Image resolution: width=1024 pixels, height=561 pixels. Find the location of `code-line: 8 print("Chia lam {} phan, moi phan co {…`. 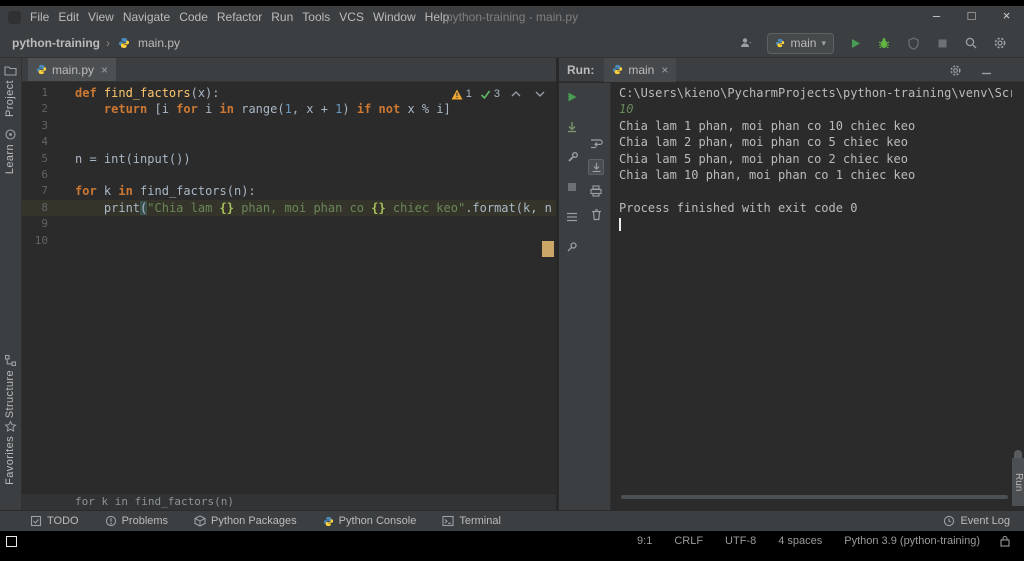

code-line: 8 print("Chia lam {} phan, moi phan co {… is located at coordinates (289, 208).